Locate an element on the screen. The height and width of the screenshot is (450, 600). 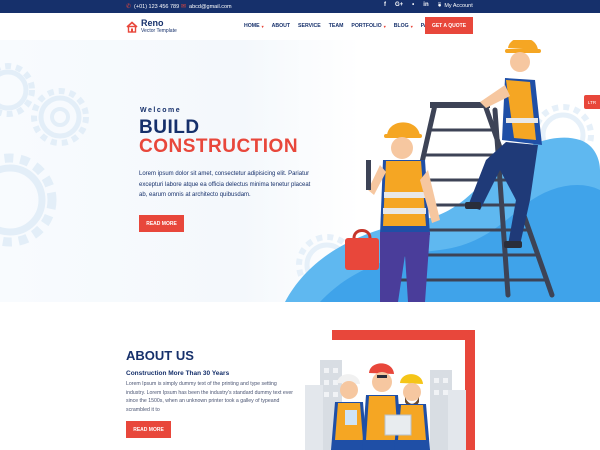
ltr-toggle-tab: LTR is located at coordinates (592, 102).